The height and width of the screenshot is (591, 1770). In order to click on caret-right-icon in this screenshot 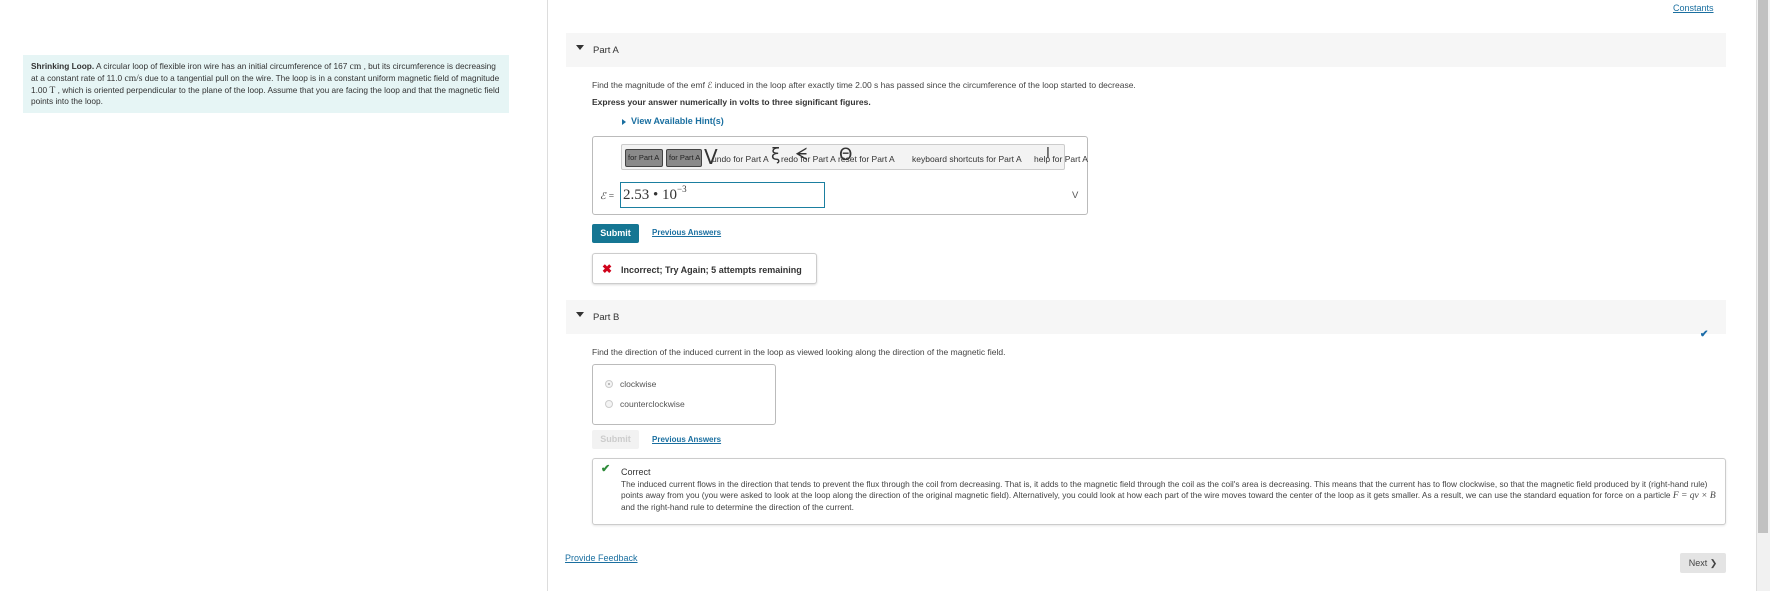, I will do `click(624, 121)`.